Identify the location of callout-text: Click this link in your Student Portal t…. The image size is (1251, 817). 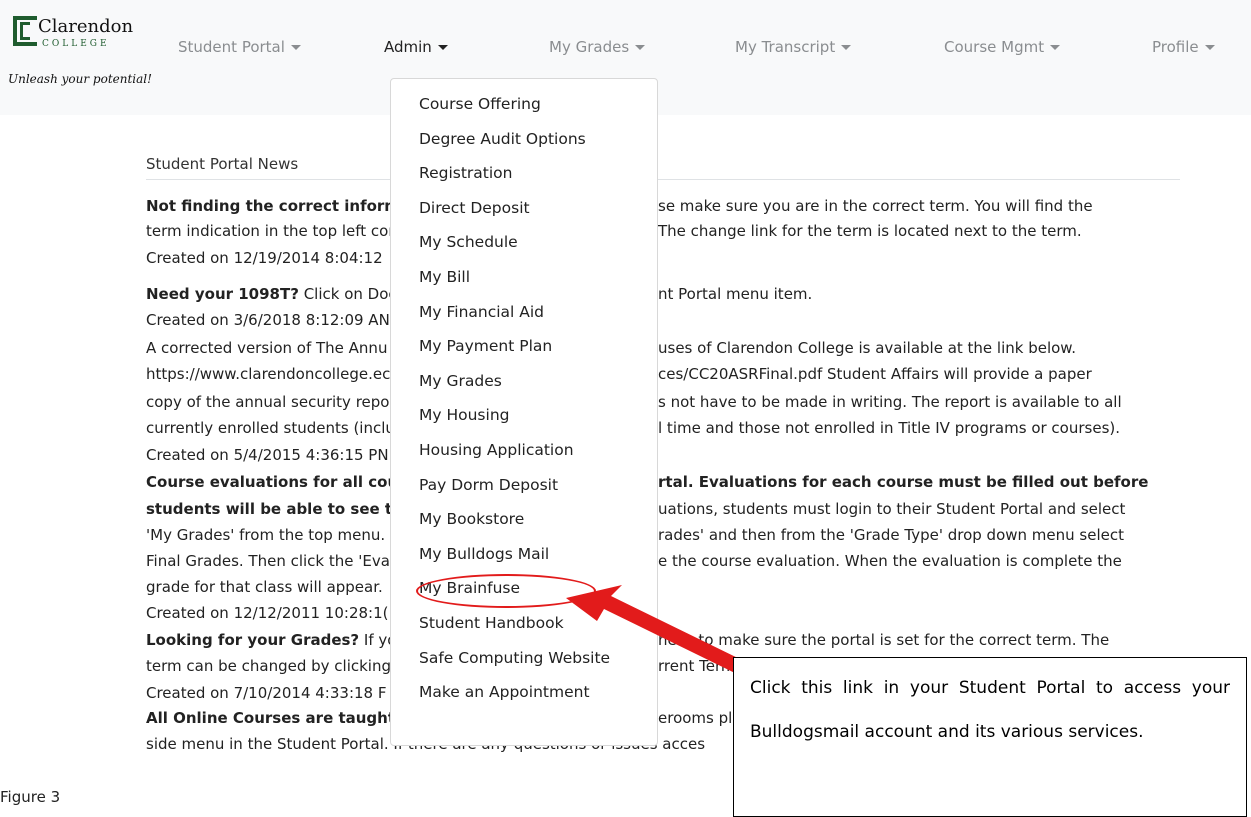
(990, 710).